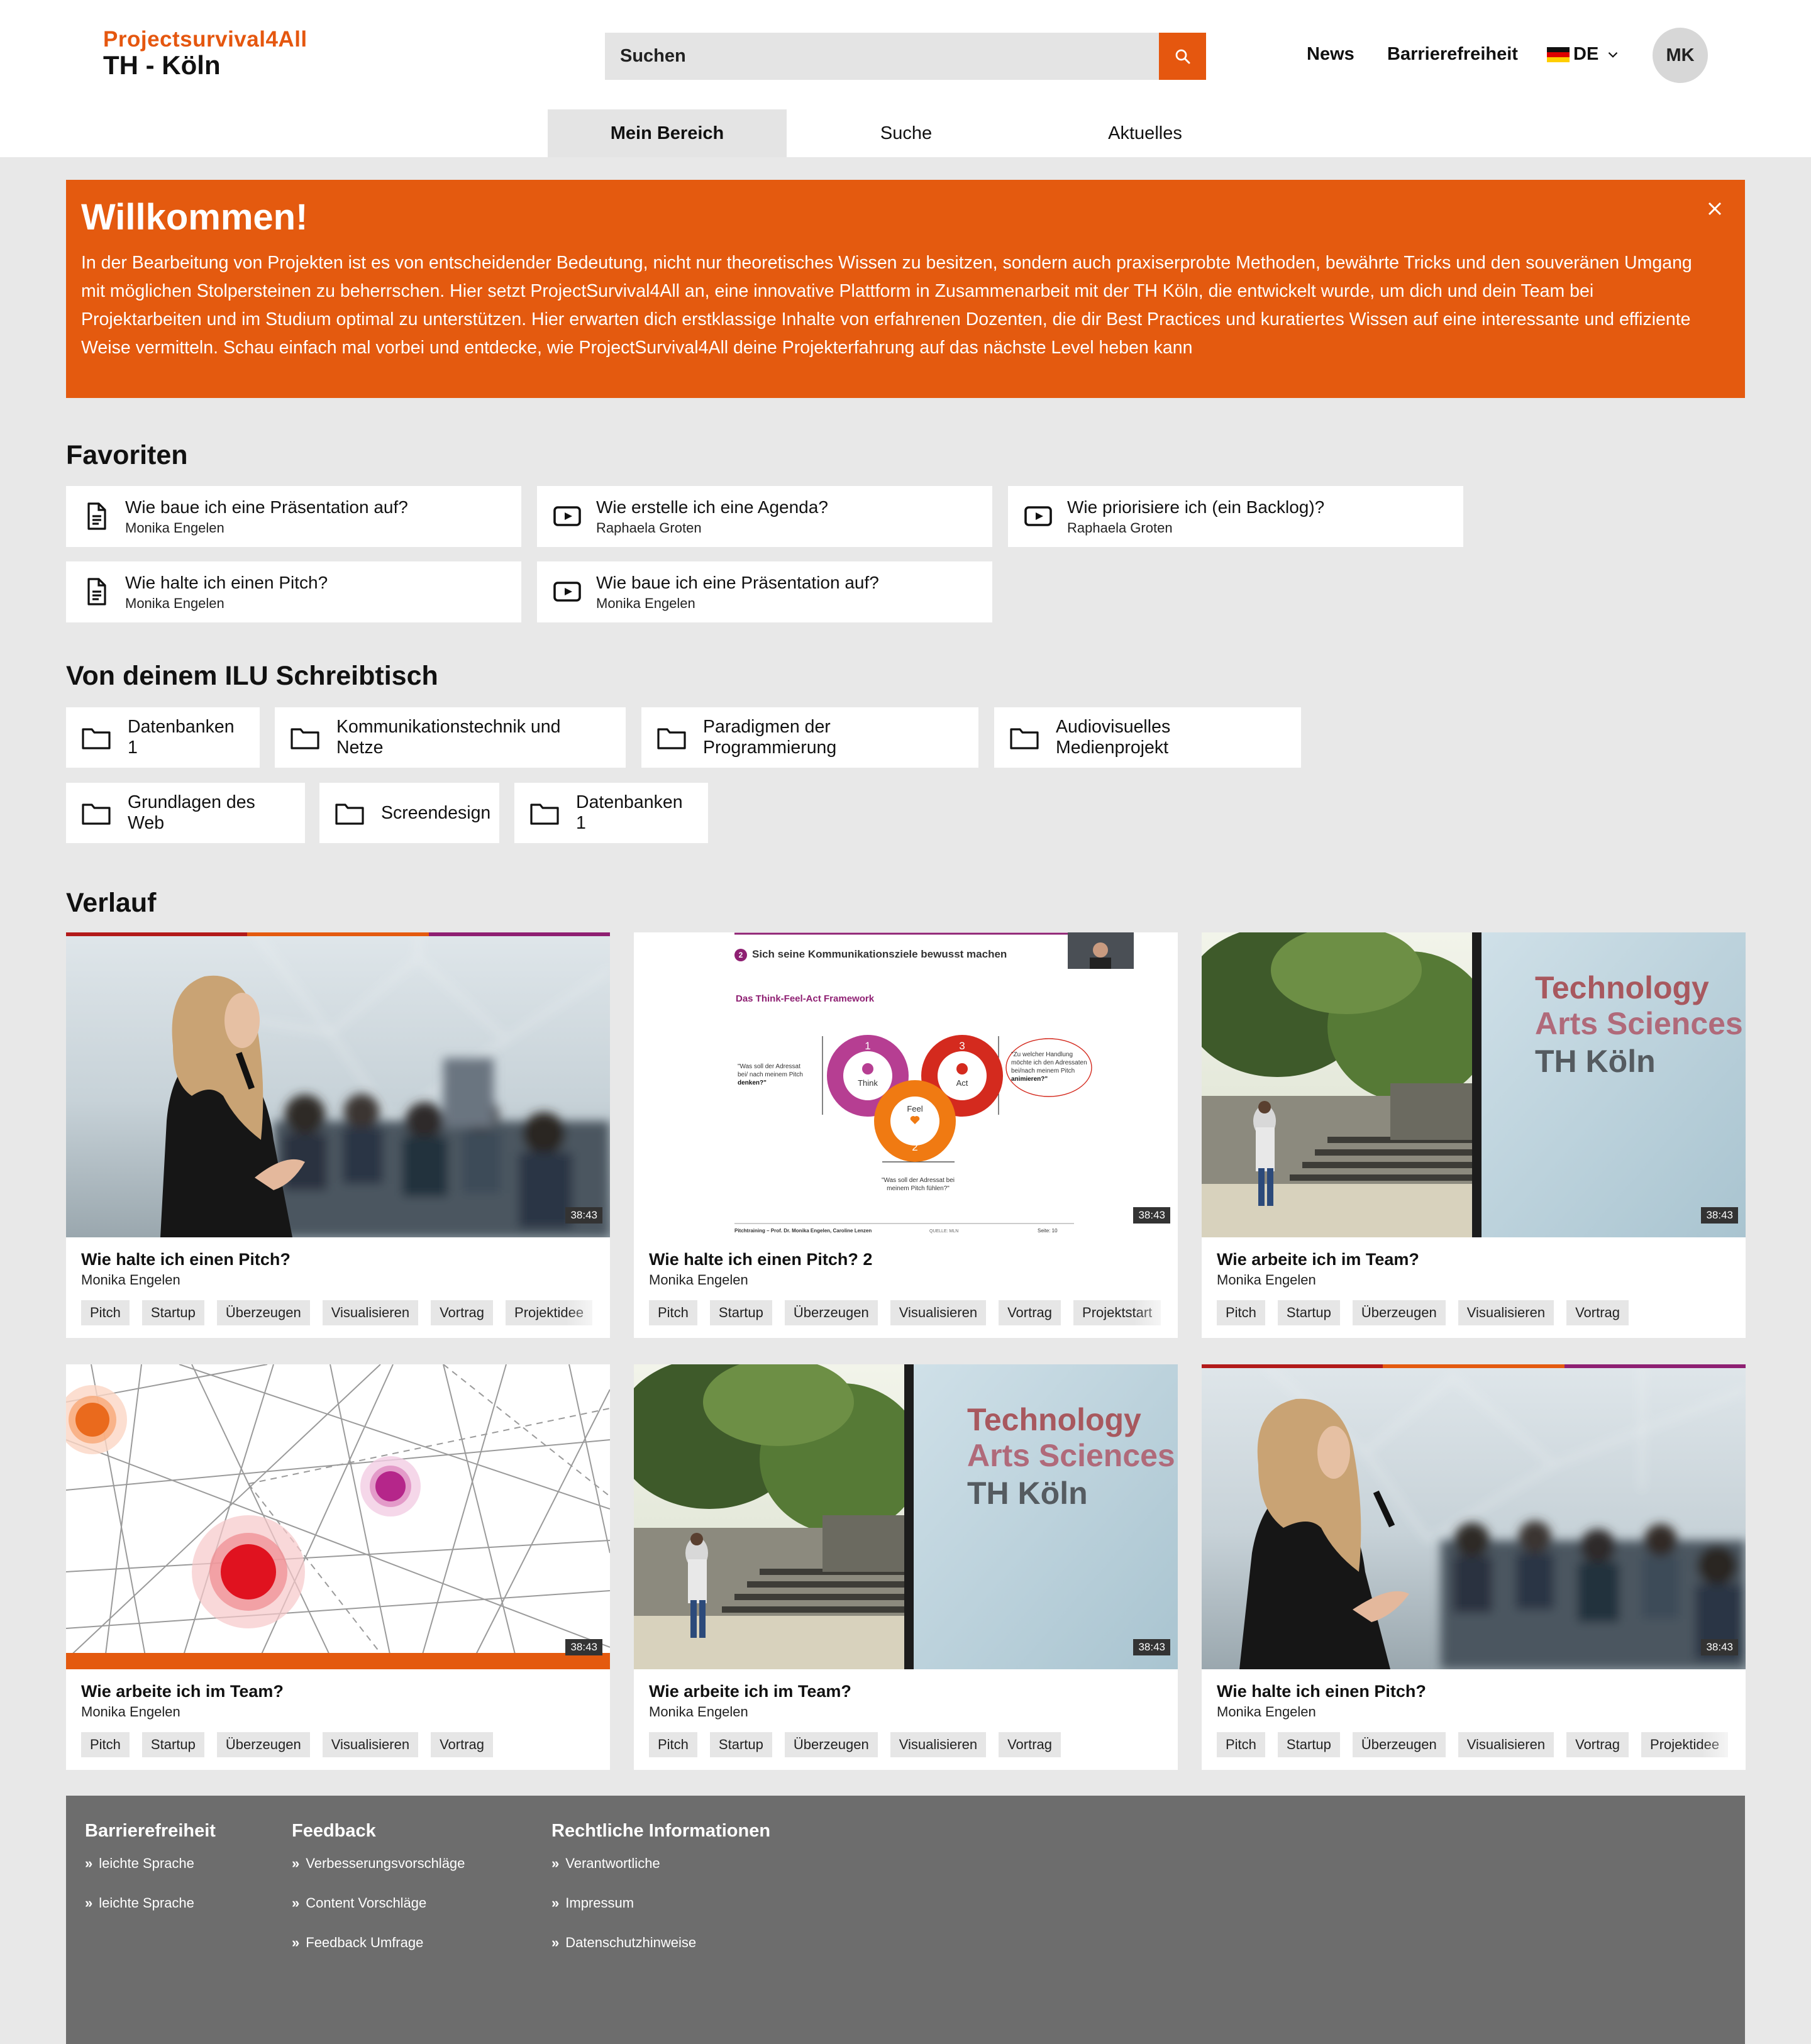  Describe the element at coordinates (186, 813) in the screenshot. I see `desk-folder: Grundlagen des Web` at that location.